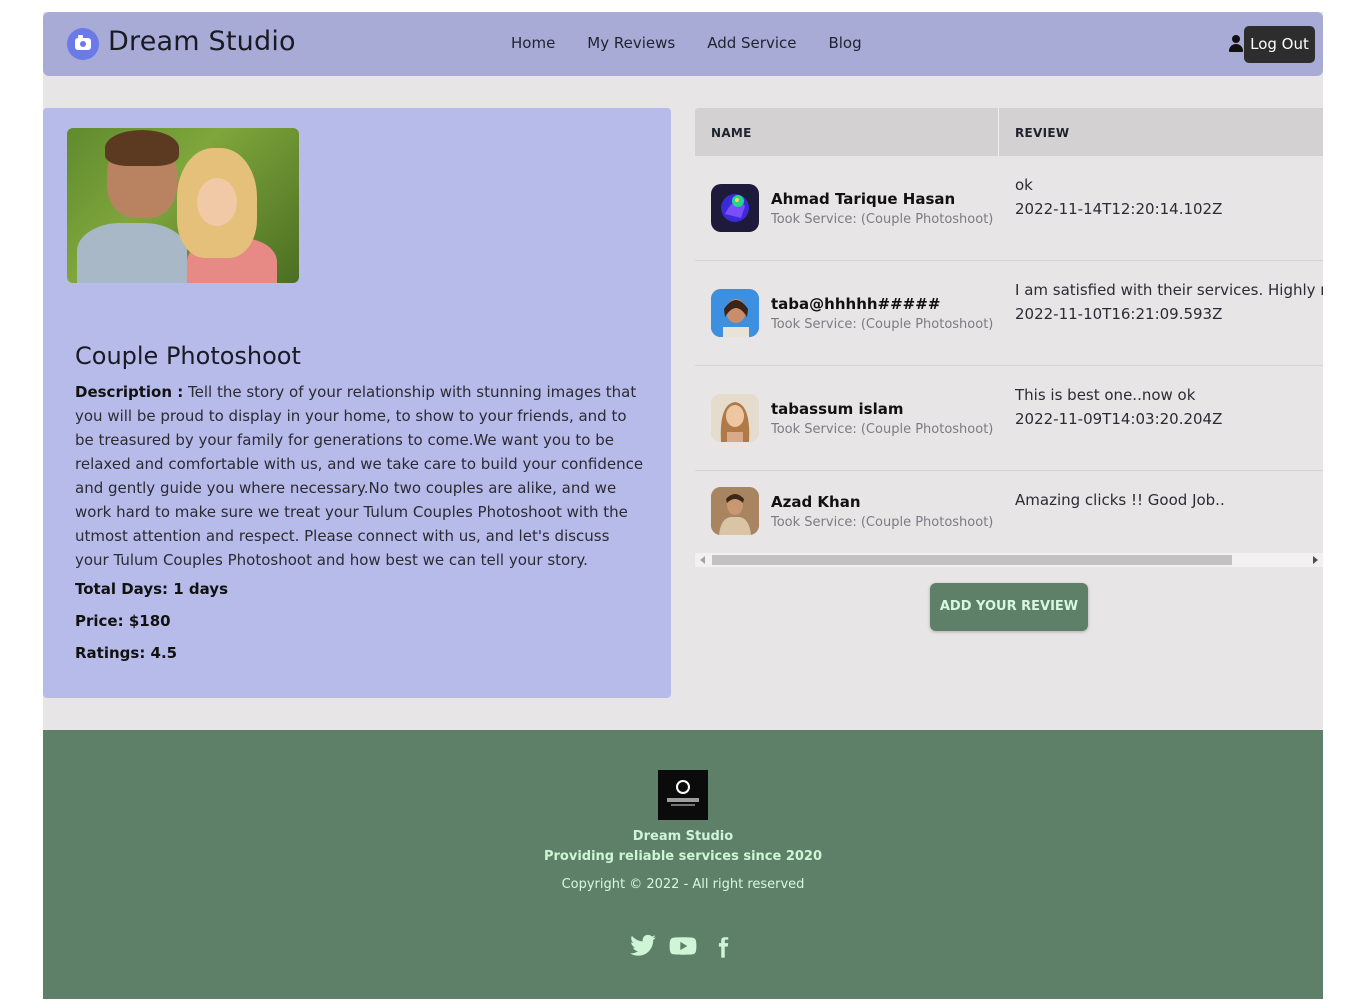 The width and height of the screenshot is (1366, 1001). Describe the element at coordinates (533, 43) in the screenshot. I see `nav-home: Home` at that location.